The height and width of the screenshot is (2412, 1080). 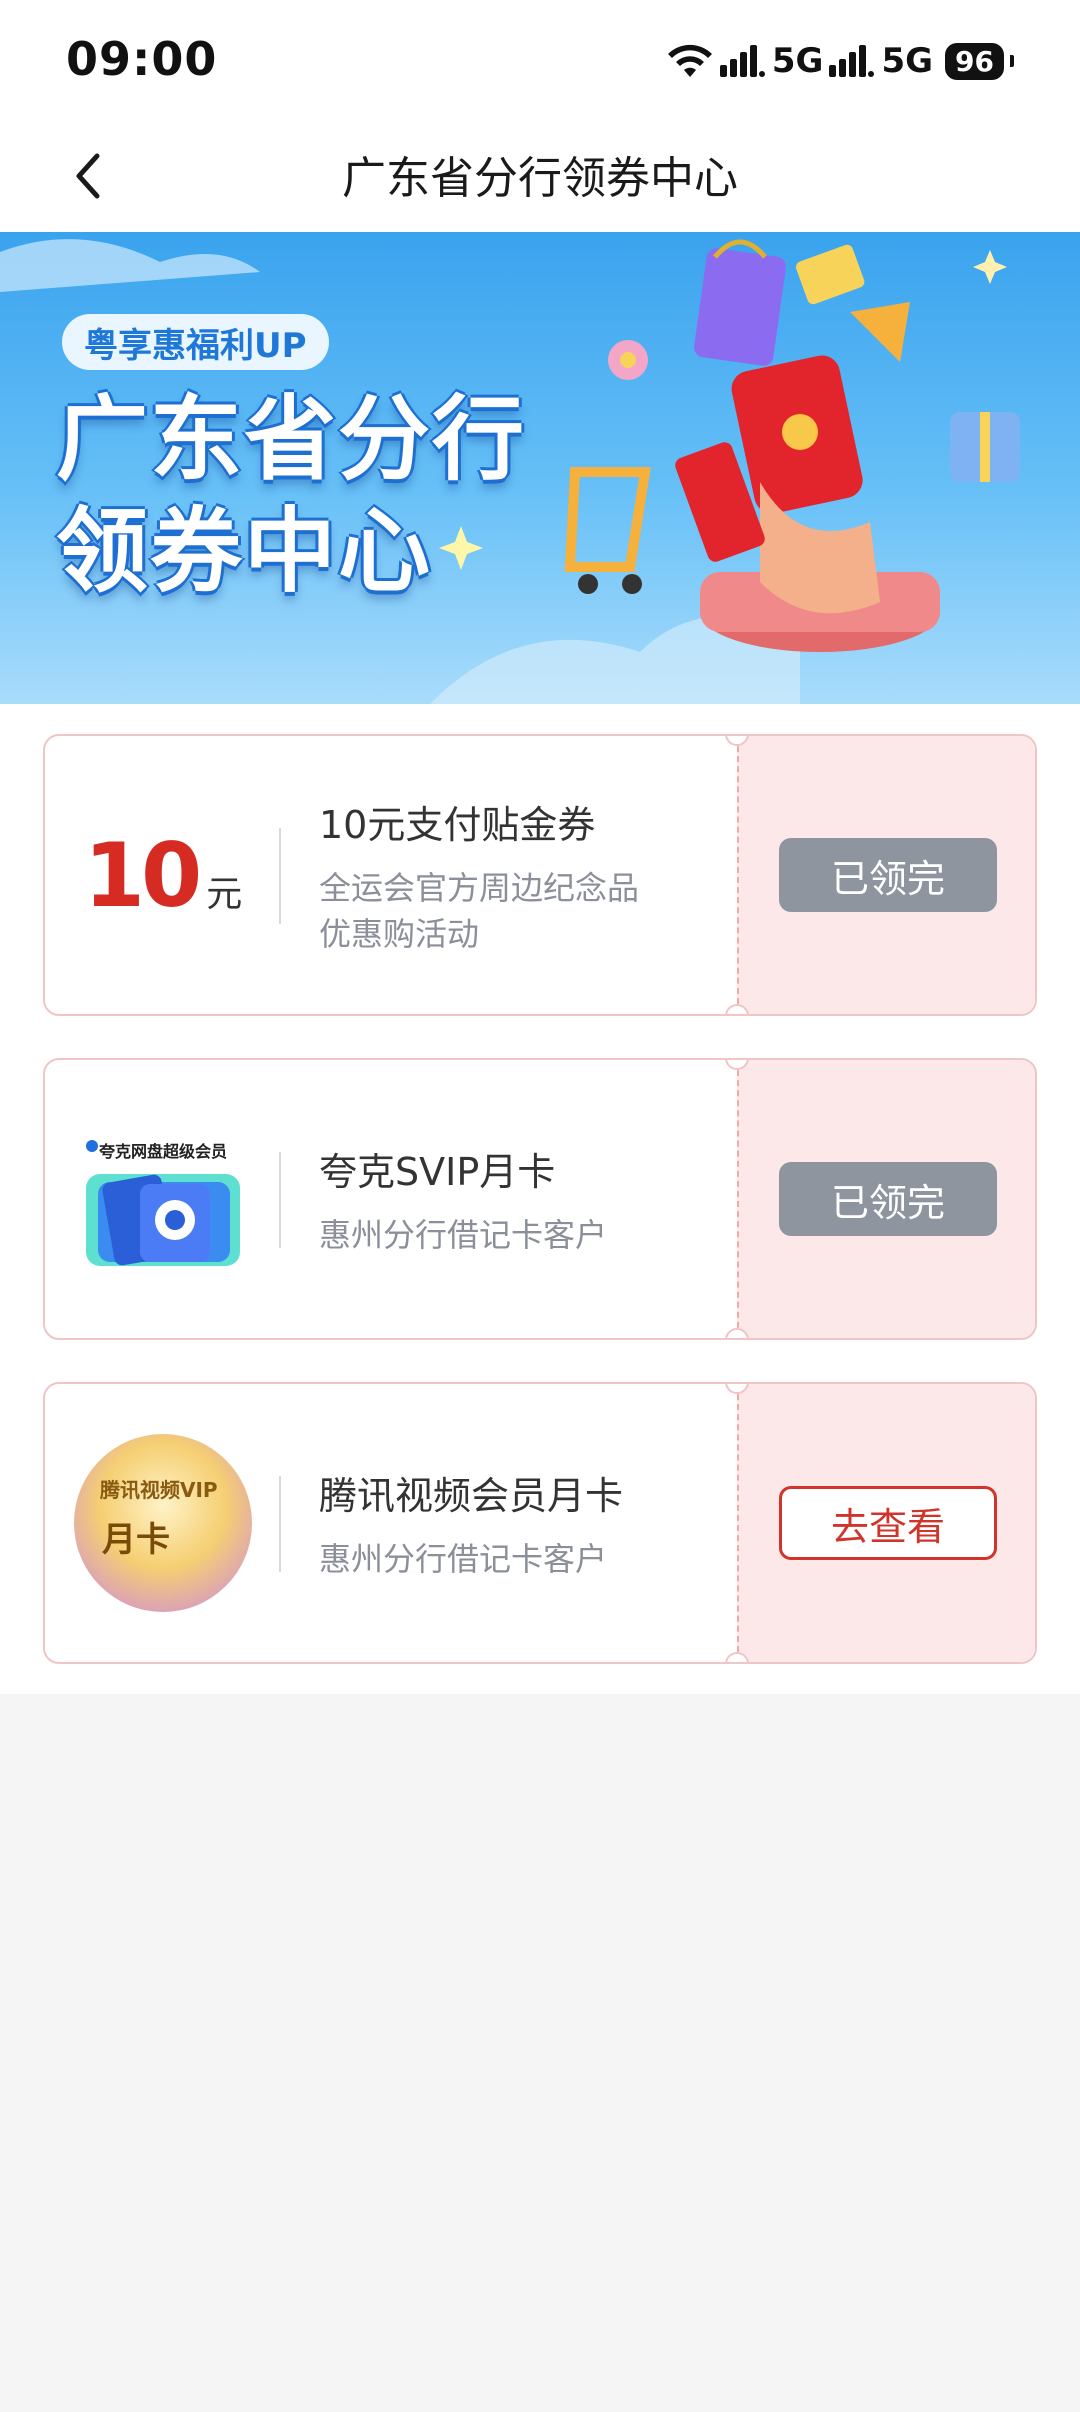 What do you see at coordinates (907, 61) in the screenshot?
I see `network-type-2: 5G` at bounding box center [907, 61].